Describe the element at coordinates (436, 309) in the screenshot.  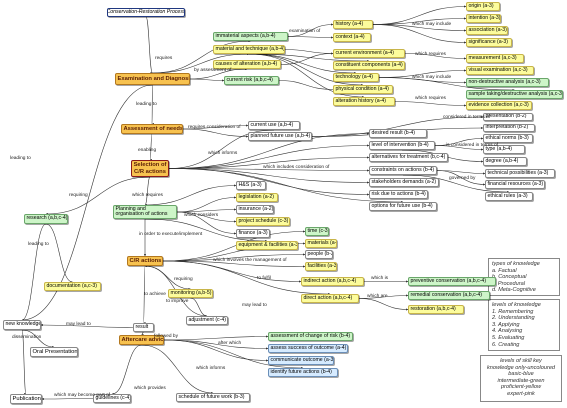
I see `concept-node-restoration: restoration (a,b,c-4)` at that location.